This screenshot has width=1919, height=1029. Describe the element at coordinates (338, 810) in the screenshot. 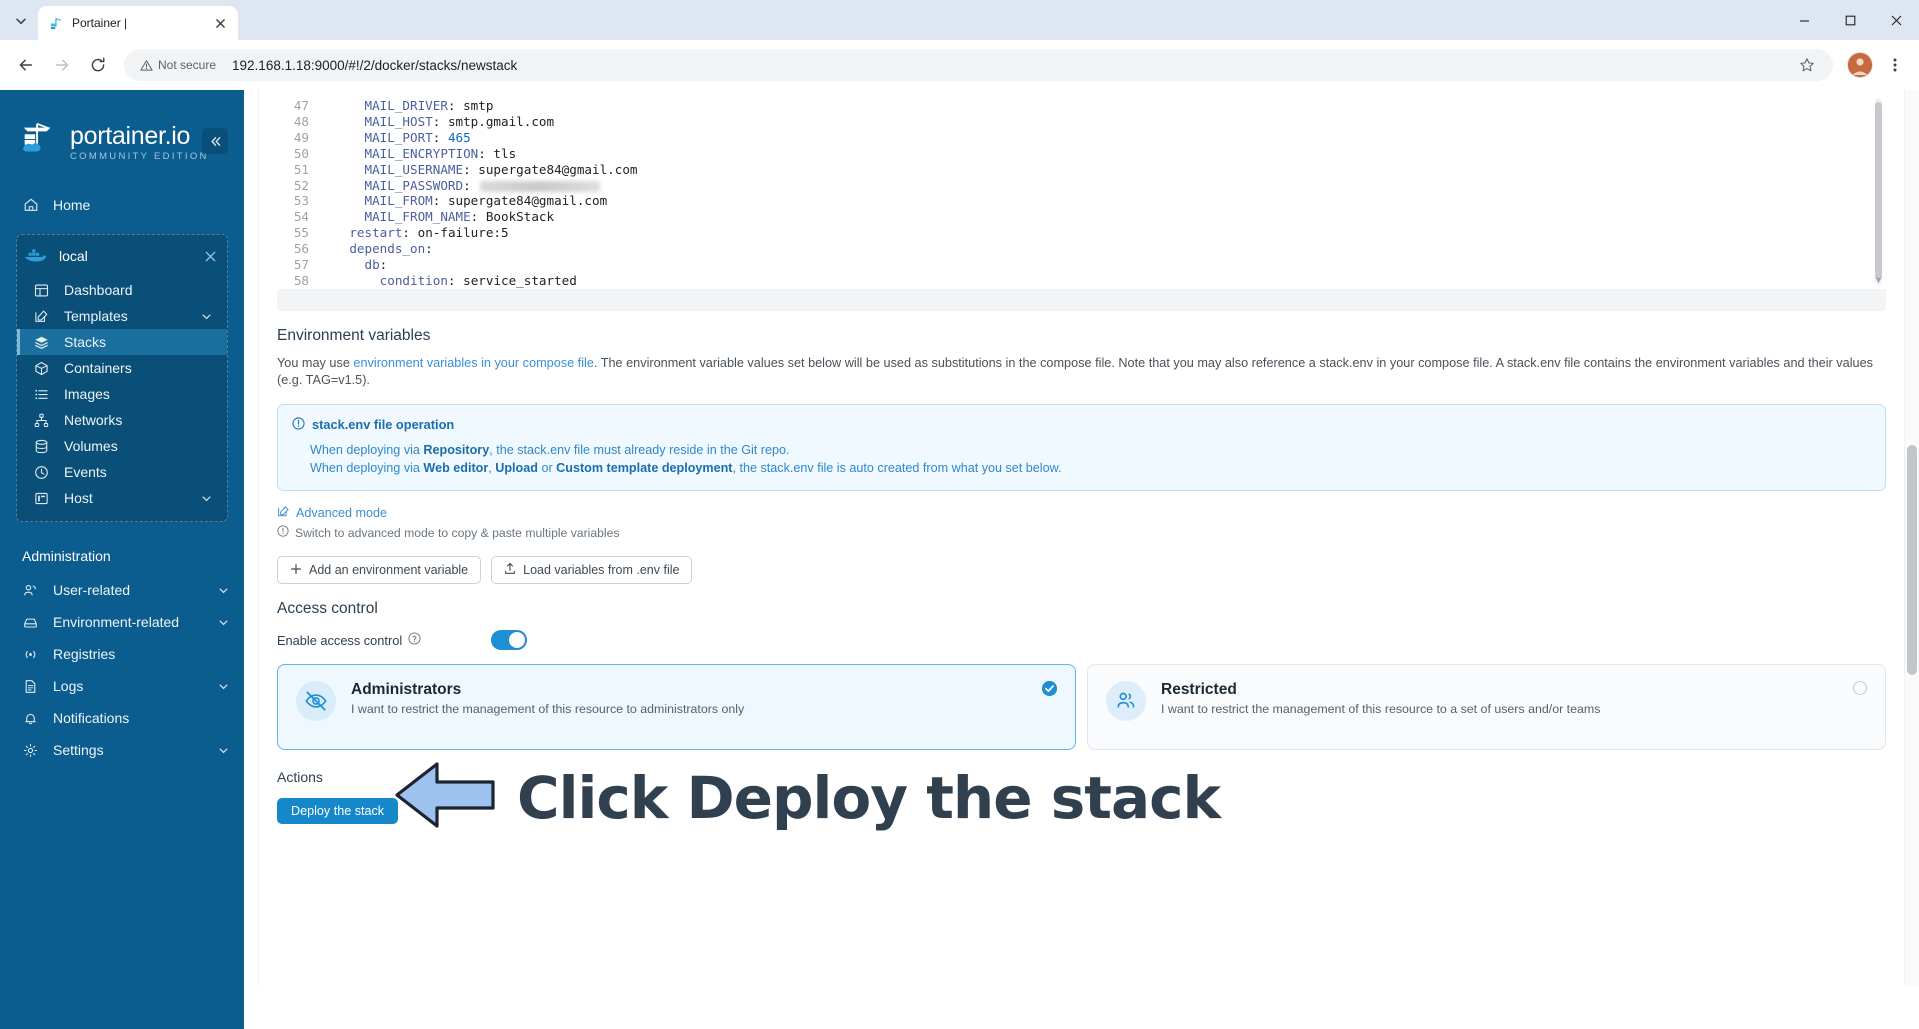

I see `deploy-the-stack-button: Deploy the stack` at that location.